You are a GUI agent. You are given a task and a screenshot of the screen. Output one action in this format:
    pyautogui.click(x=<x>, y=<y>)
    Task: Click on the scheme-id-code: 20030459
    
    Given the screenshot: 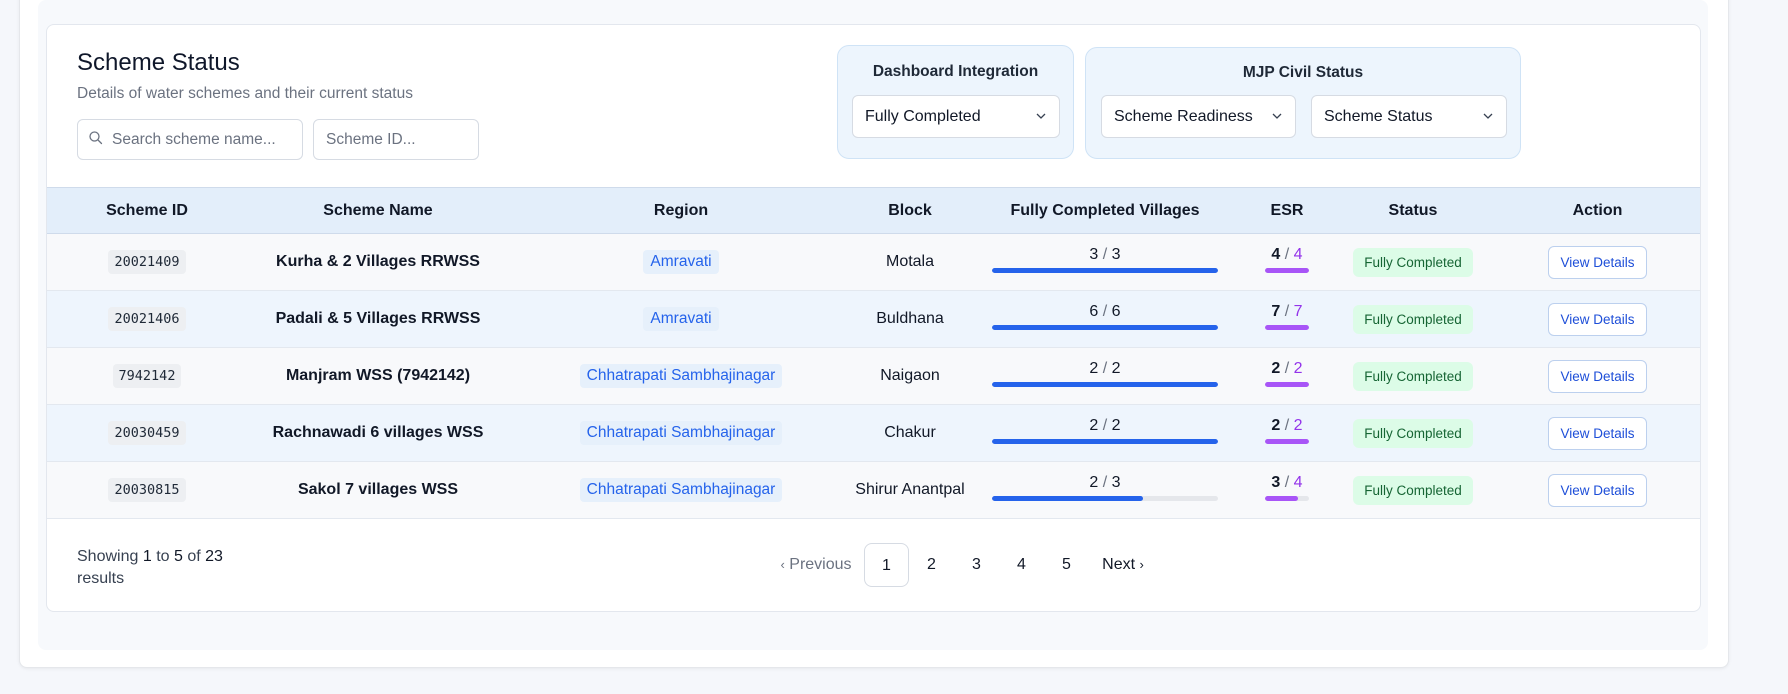 What is the action you would take?
    pyautogui.click(x=147, y=433)
    